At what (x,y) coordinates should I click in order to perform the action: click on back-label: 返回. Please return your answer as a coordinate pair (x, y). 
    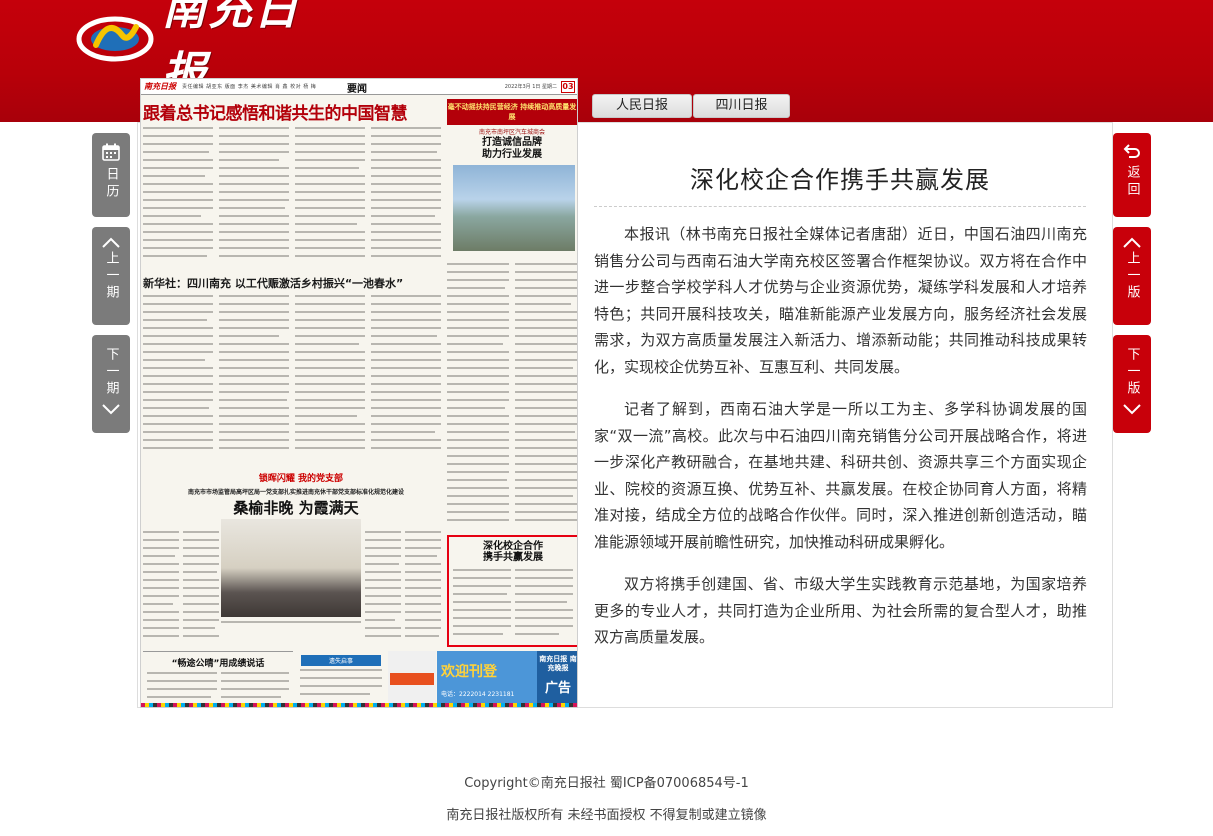
    Looking at the image, I should click on (1132, 182).